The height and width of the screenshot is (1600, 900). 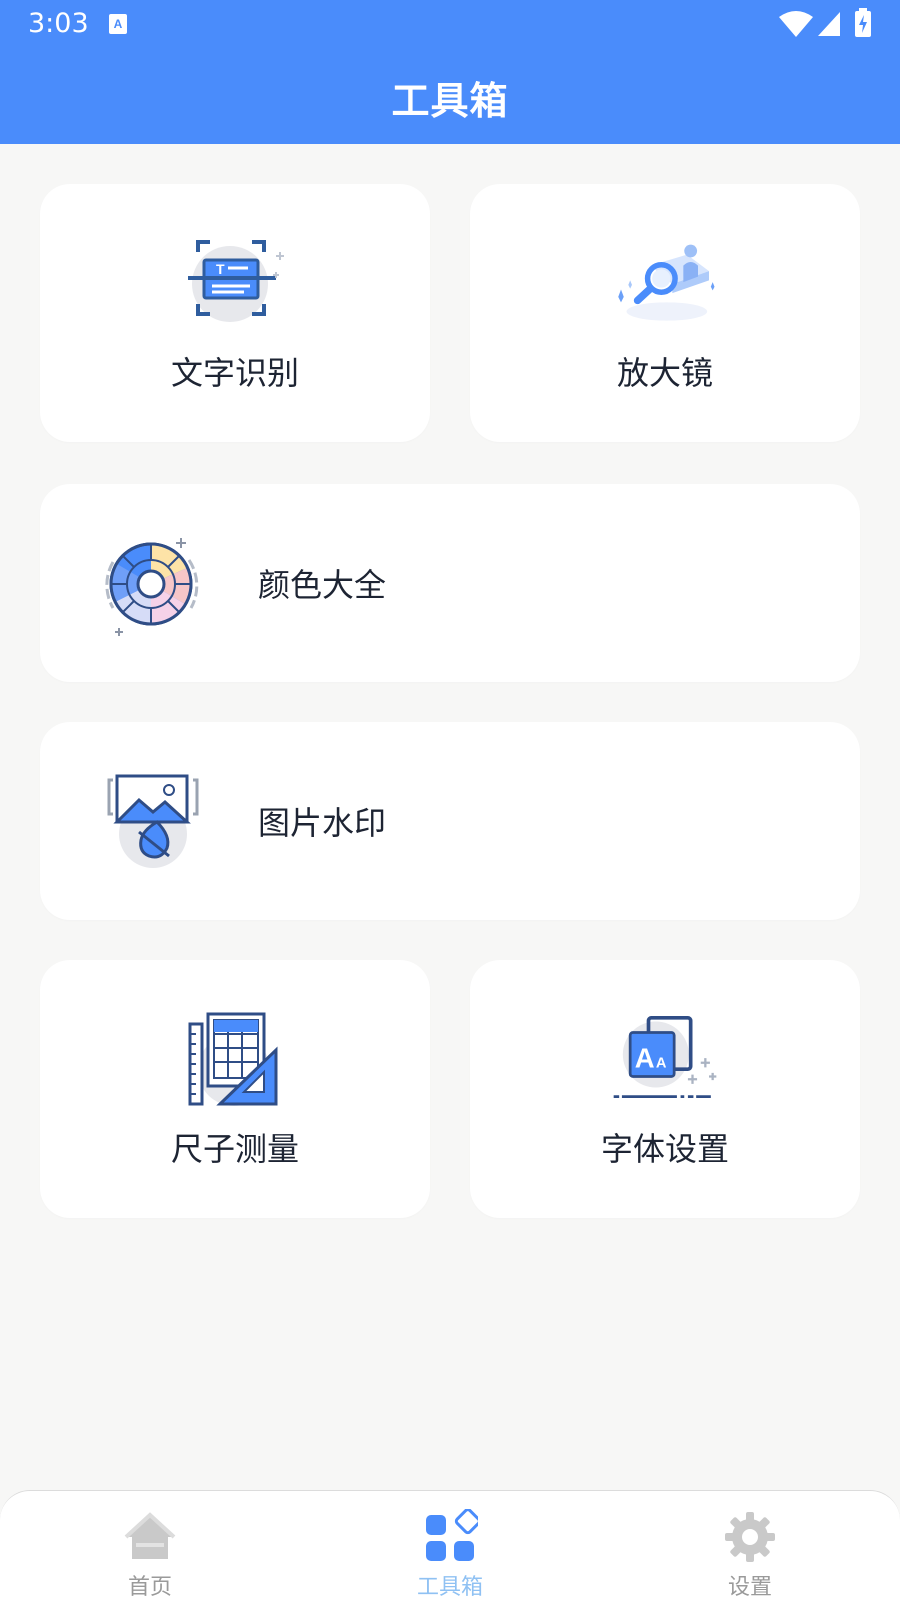 I want to click on color-wheel-icon, so click(x=152, y=587).